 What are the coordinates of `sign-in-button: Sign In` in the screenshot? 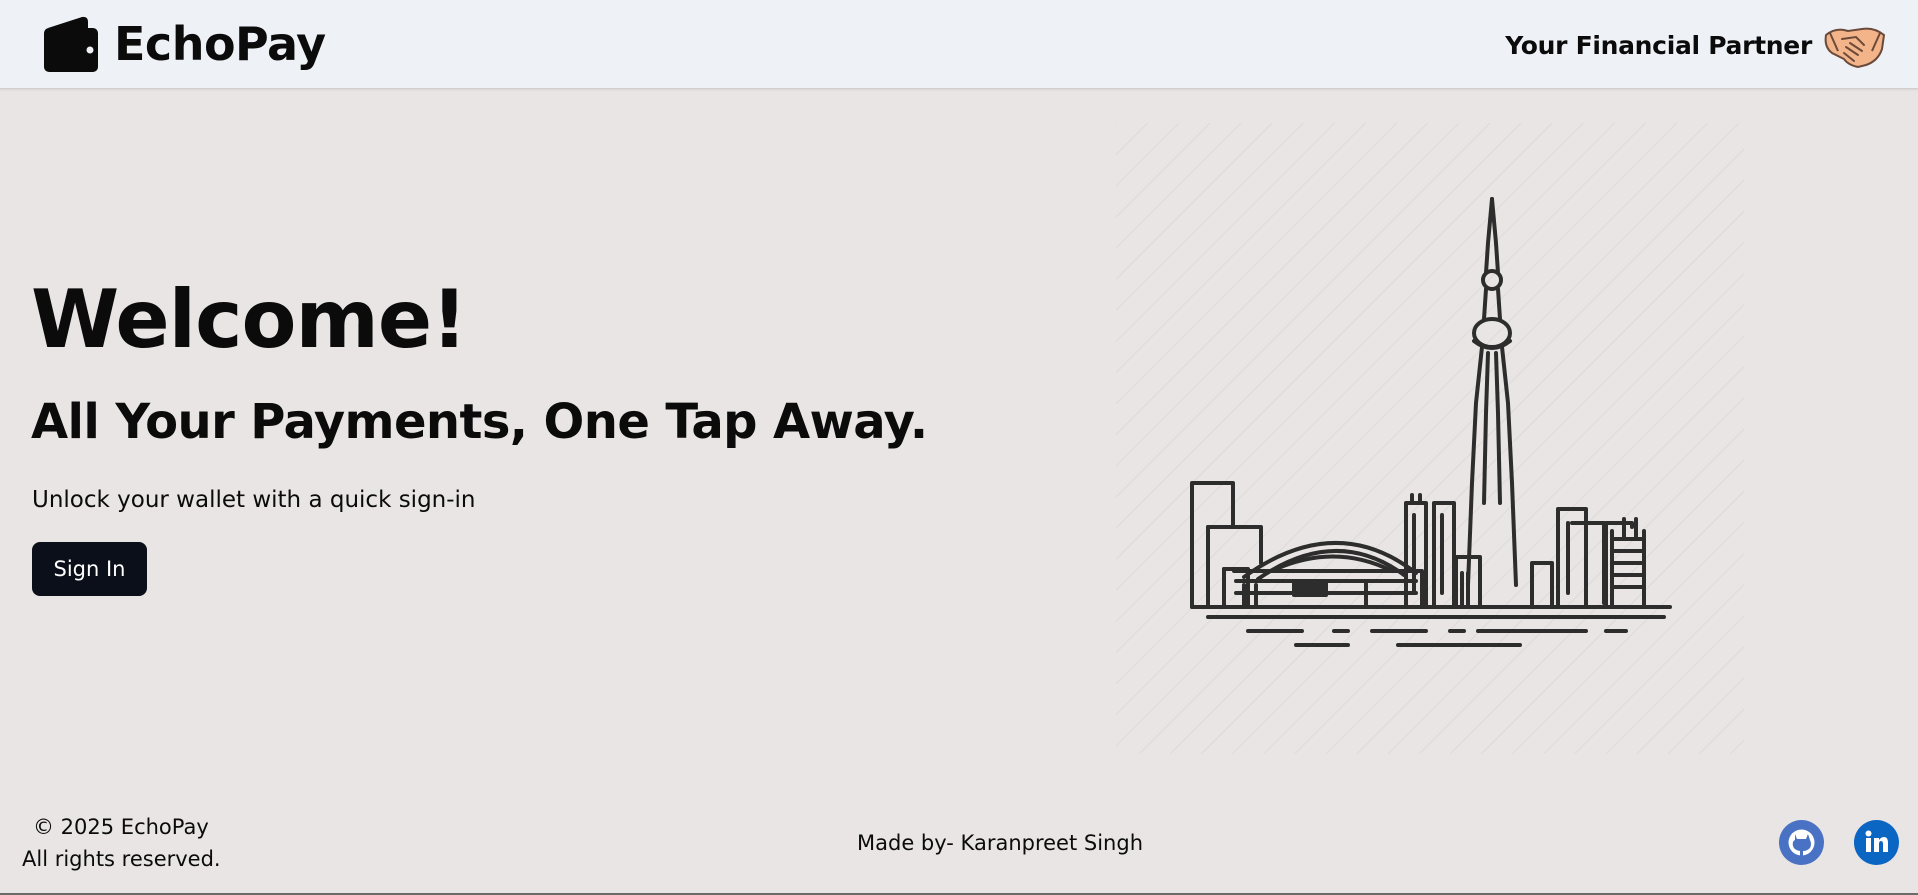 It's located at (89, 569).